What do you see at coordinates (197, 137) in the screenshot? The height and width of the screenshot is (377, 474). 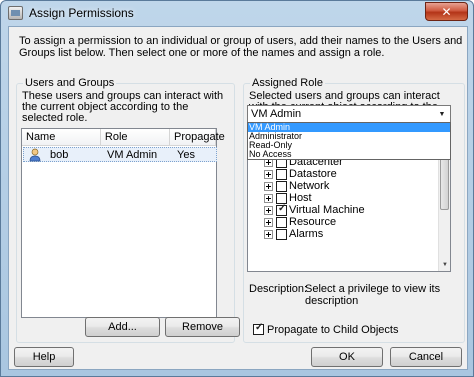 I see `column-propagate: Propagate` at bounding box center [197, 137].